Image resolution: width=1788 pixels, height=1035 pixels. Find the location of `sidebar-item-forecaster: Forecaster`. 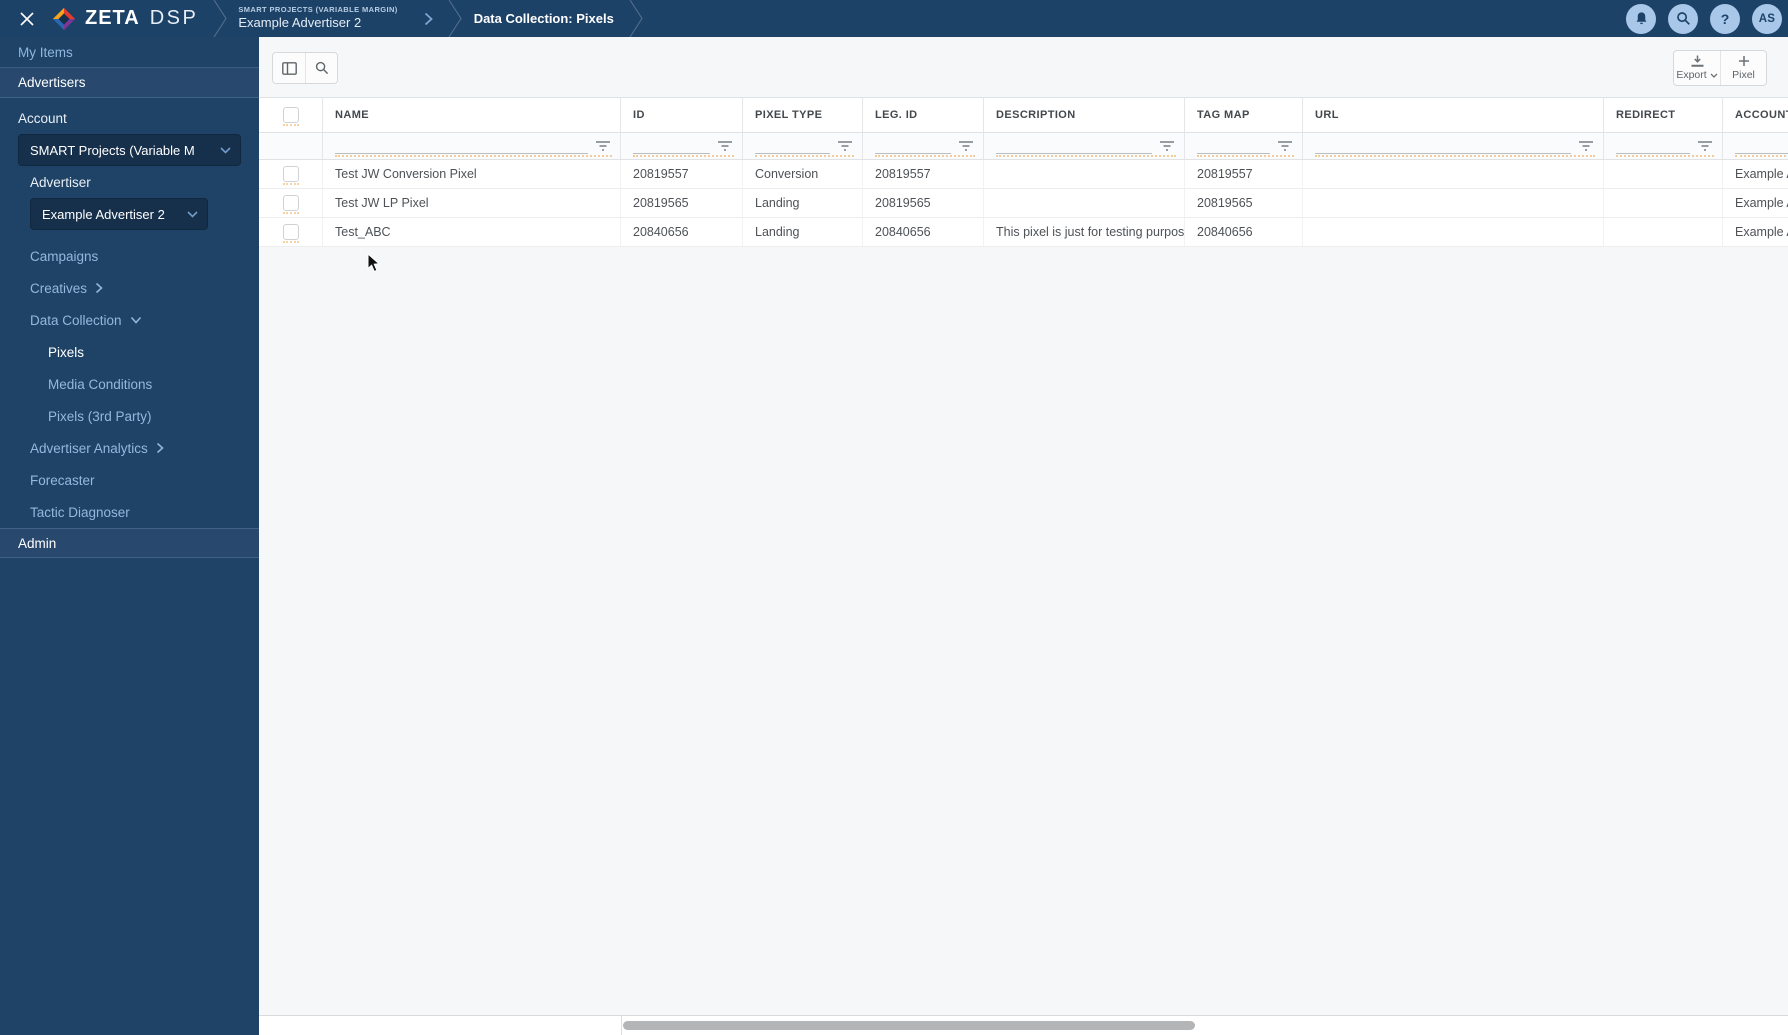

sidebar-item-forecaster: Forecaster is located at coordinates (129, 480).